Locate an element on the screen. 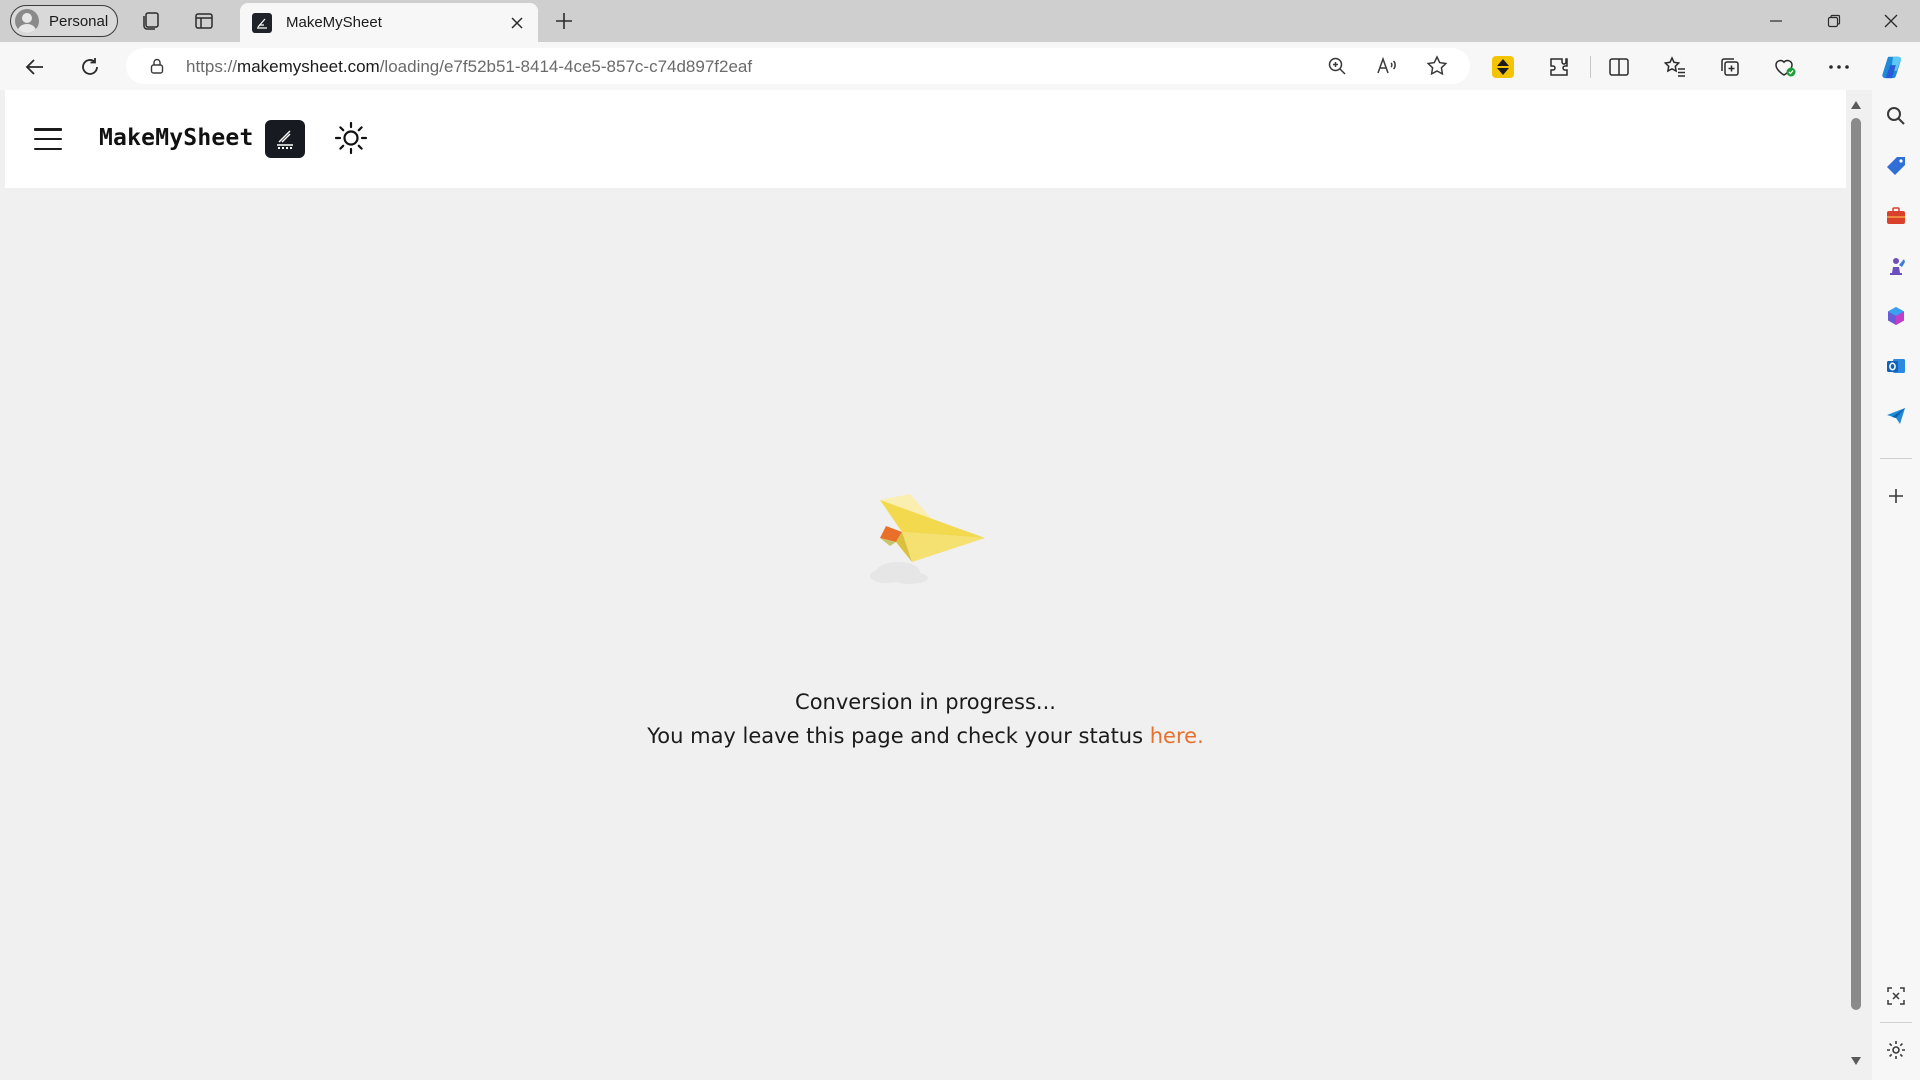  restore-icon is located at coordinates (1834, 21).